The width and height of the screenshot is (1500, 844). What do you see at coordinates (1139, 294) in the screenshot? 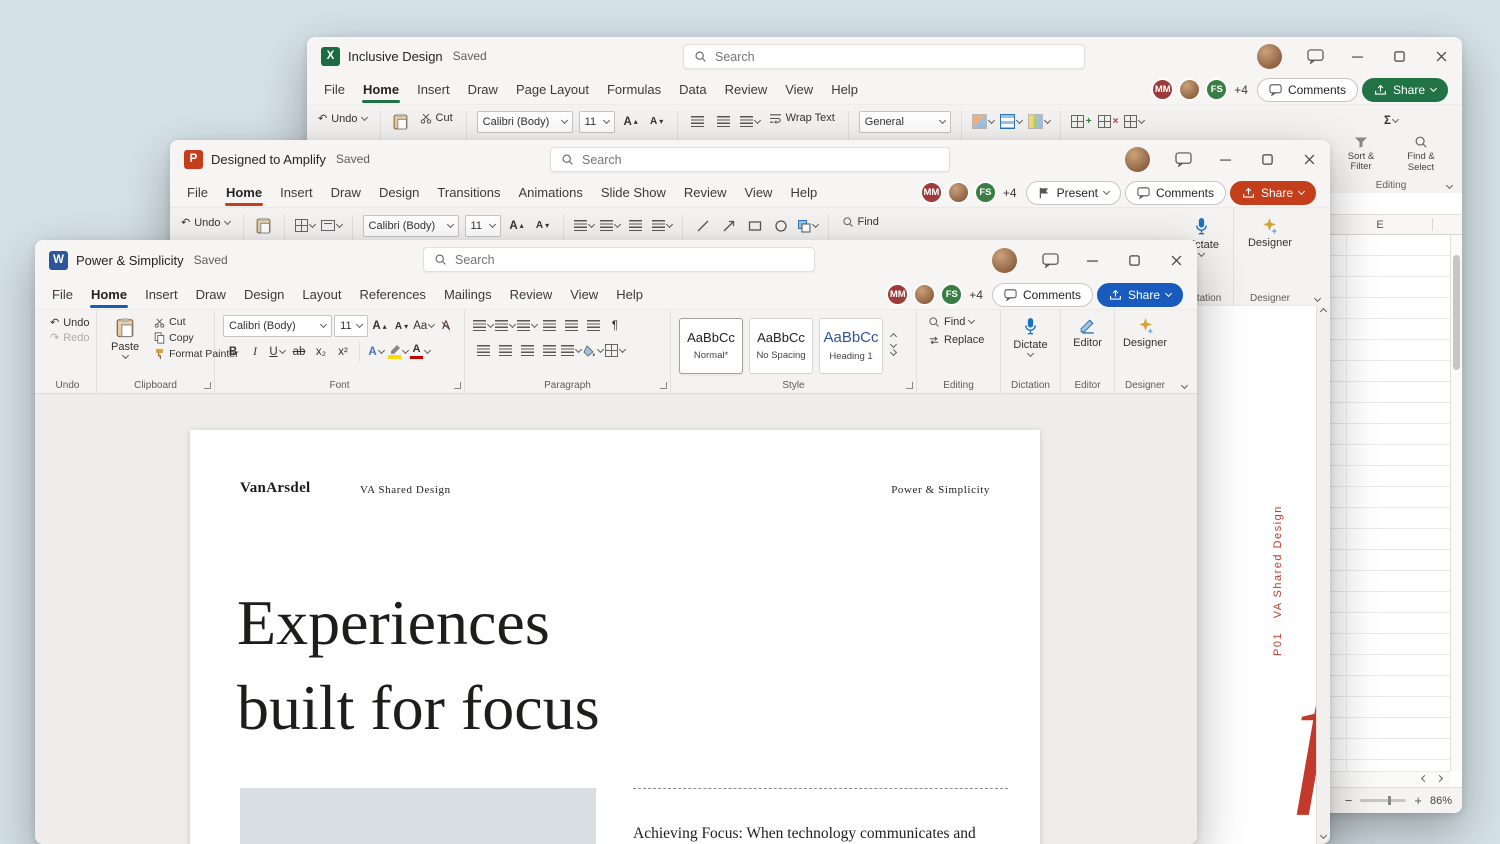
I see `share-button: Share` at bounding box center [1139, 294].